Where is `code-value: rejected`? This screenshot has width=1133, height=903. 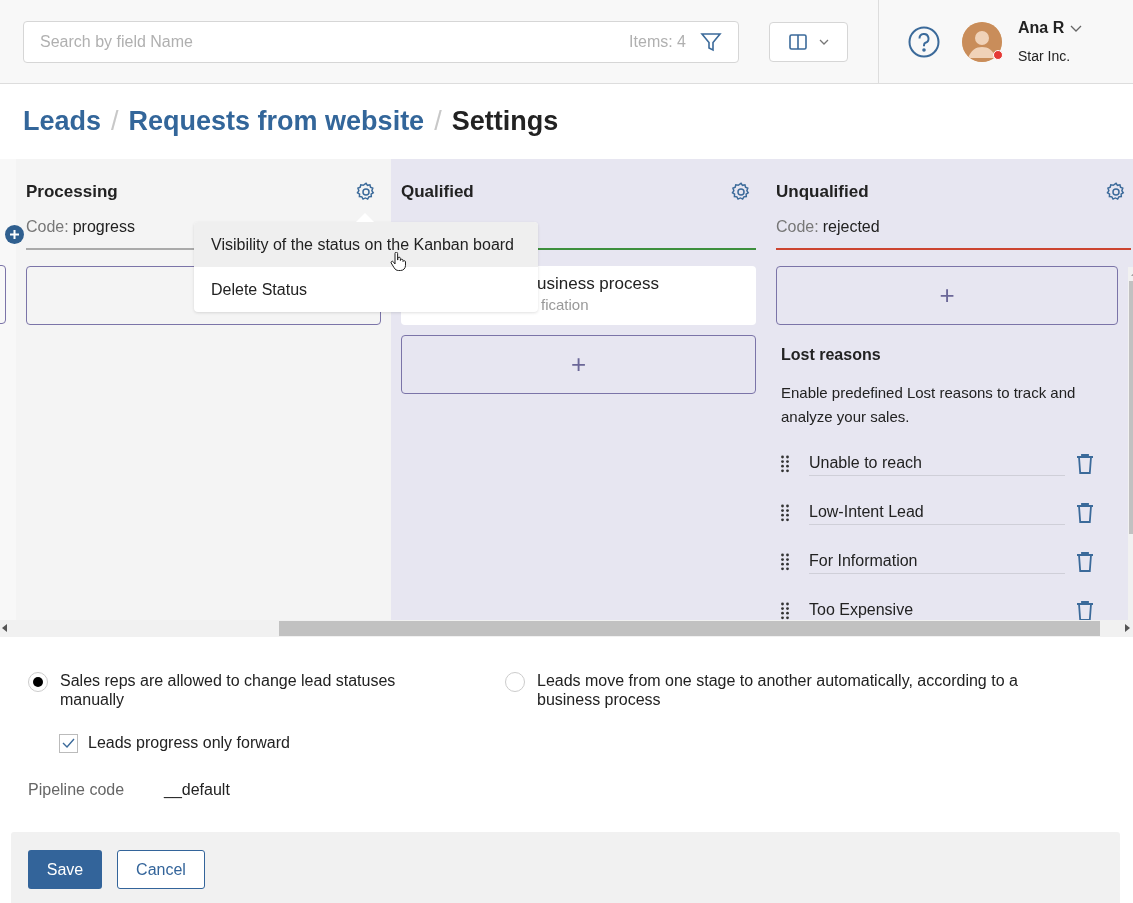 code-value: rejected is located at coordinates (851, 226).